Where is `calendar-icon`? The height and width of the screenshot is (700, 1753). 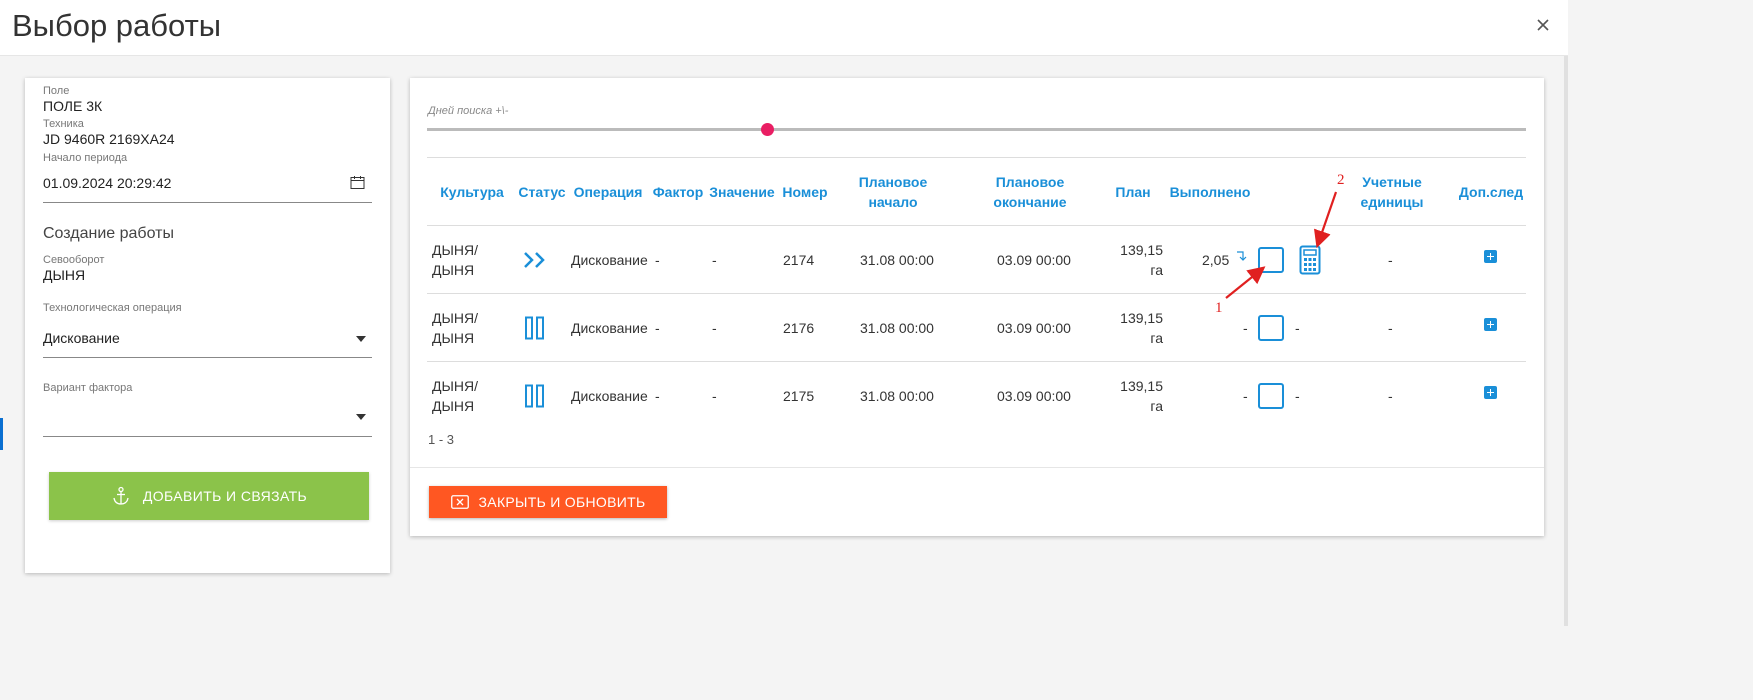
calendar-icon is located at coordinates (357, 182).